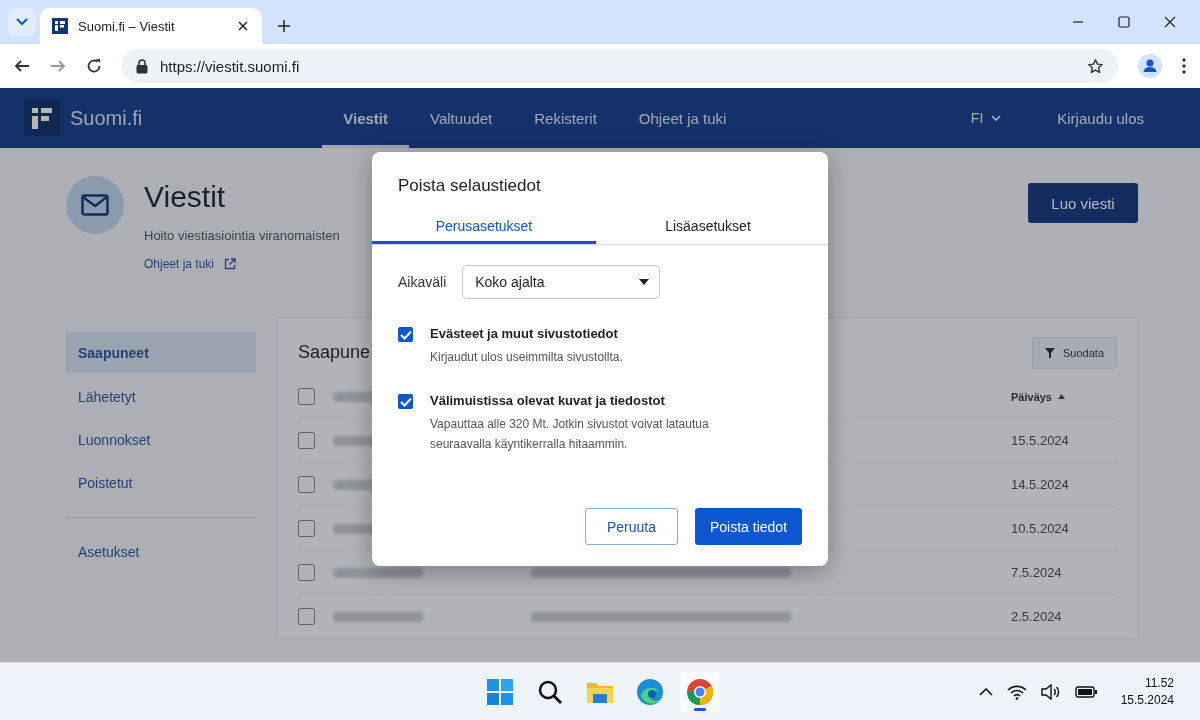  I want to click on cancel-button: Peruuta, so click(631, 526).